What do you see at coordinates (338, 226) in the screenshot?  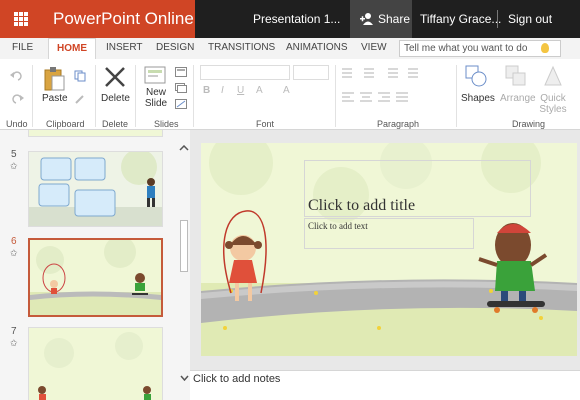 I see `body-placeholder: Click to add text` at bounding box center [338, 226].